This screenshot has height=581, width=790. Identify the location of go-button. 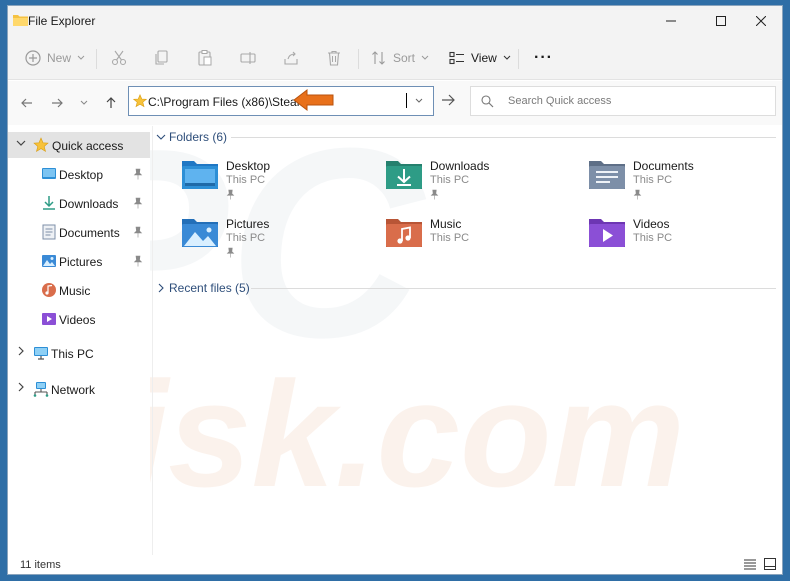
(448, 101).